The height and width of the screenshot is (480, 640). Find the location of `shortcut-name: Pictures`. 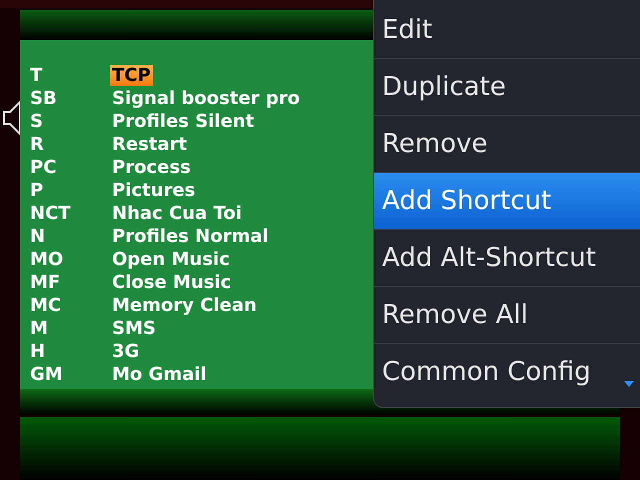

shortcut-name: Pictures is located at coordinates (153, 190).